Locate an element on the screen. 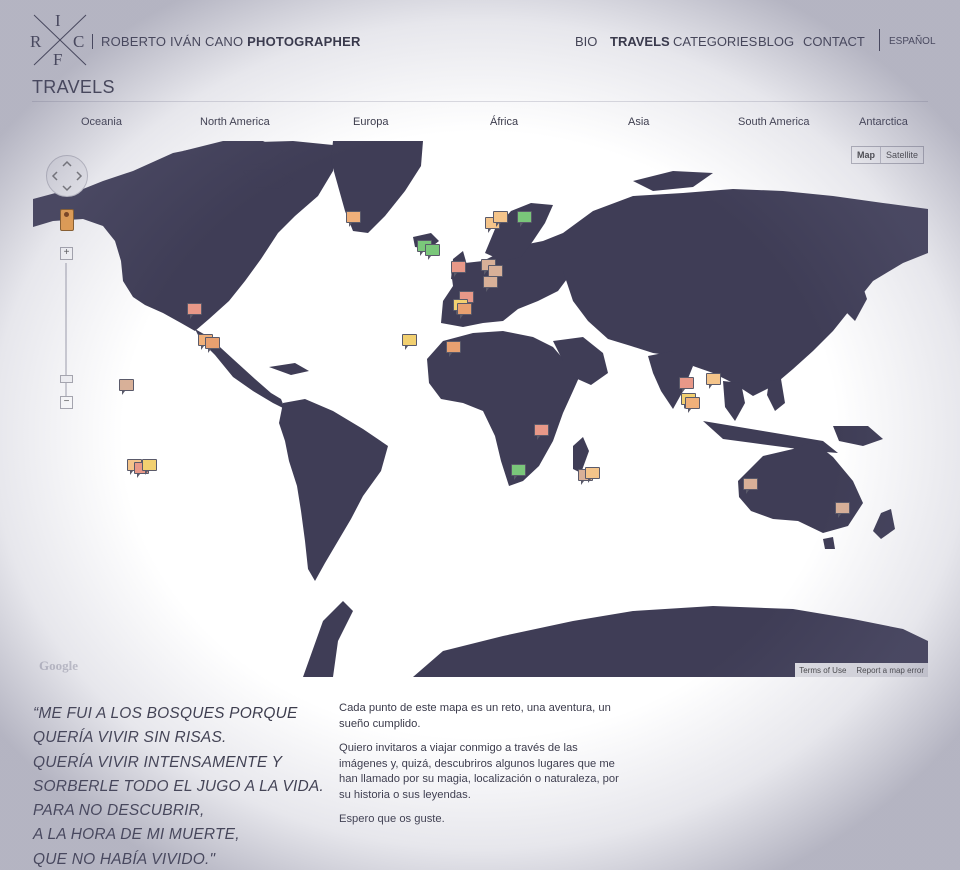 The height and width of the screenshot is (872, 960). language-switch: ESPAÑOL is located at coordinates (912, 41).